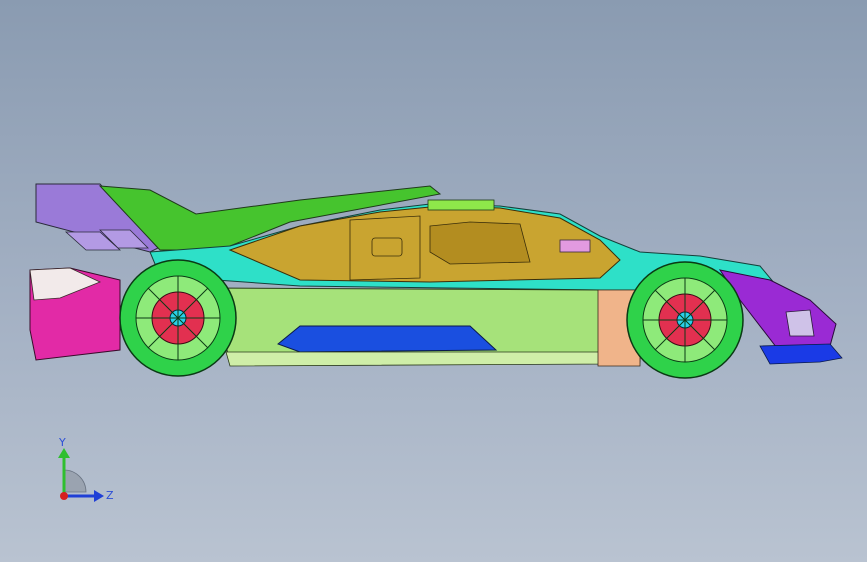 This screenshot has width=867, height=562. Describe the element at coordinates (99, 496) in the screenshot. I see `z-axis-arrow` at that location.